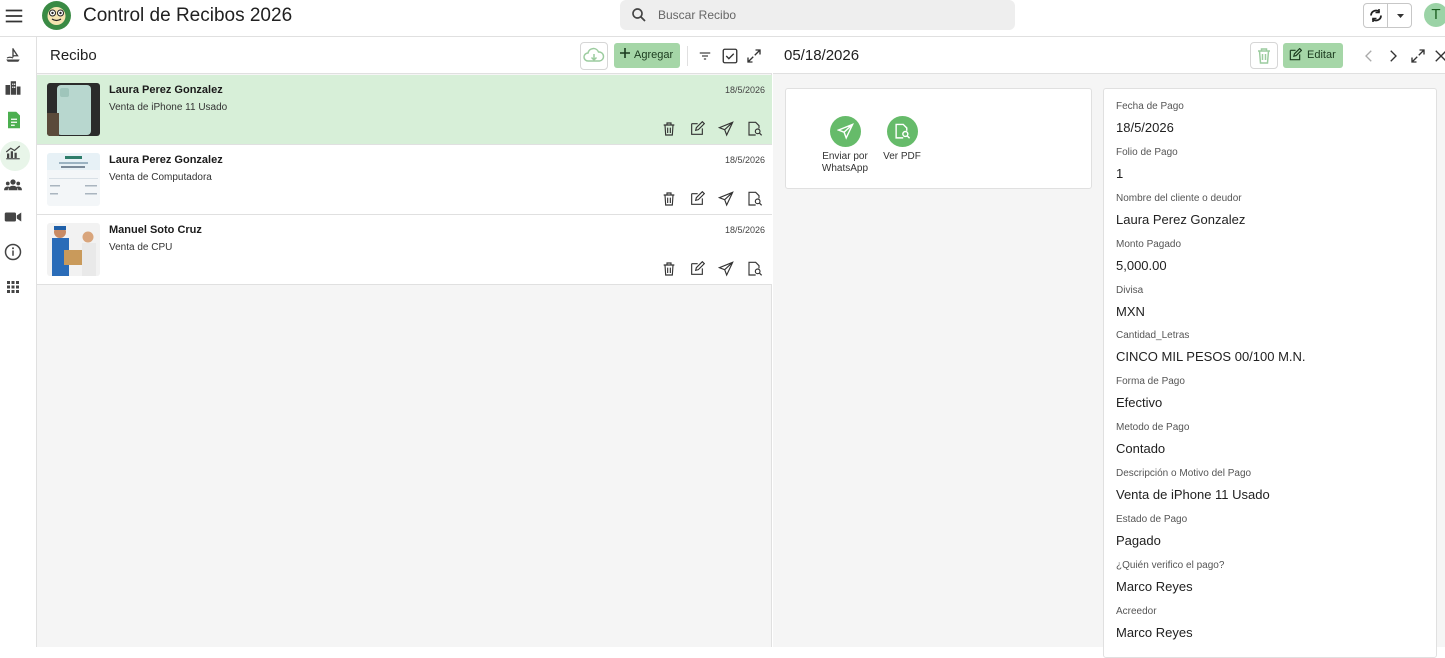  What do you see at coordinates (15, 120) in the screenshot?
I see `document-icon` at bounding box center [15, 120].